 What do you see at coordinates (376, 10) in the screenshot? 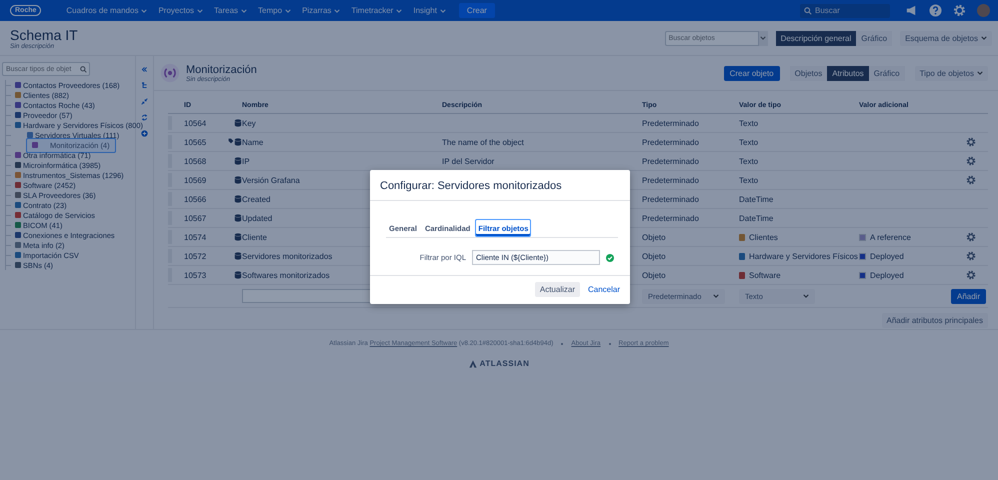
I see `nav-menu: Timetracker` at bounding box center [376, 10].